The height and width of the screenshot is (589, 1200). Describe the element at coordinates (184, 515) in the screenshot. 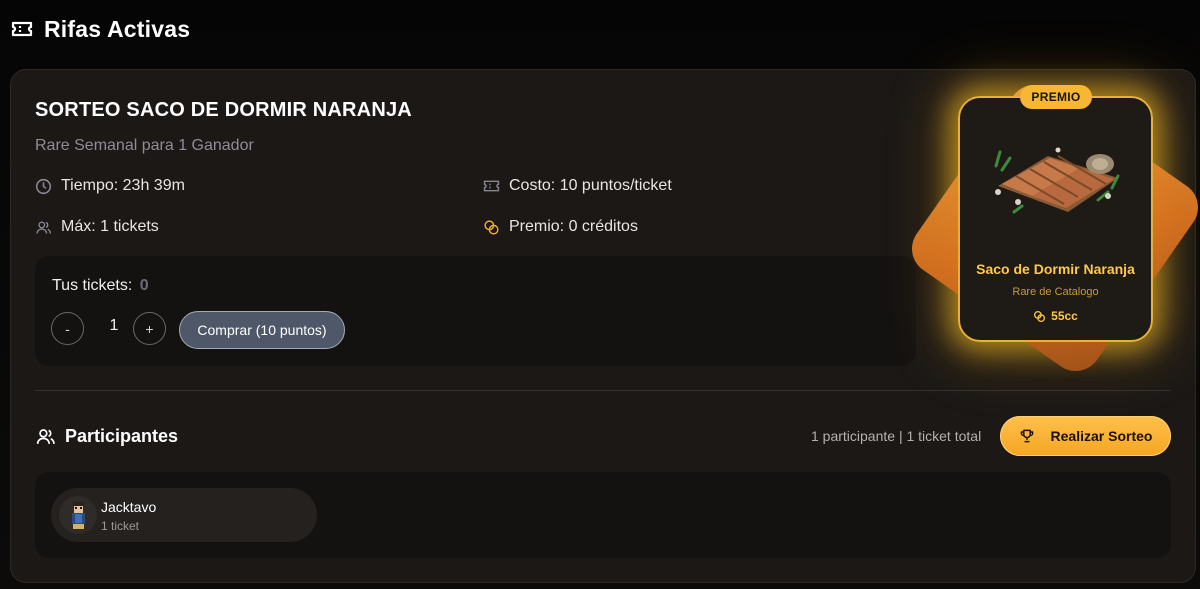

I see `participant-item: Jacktavo 1 ticket` at that location.